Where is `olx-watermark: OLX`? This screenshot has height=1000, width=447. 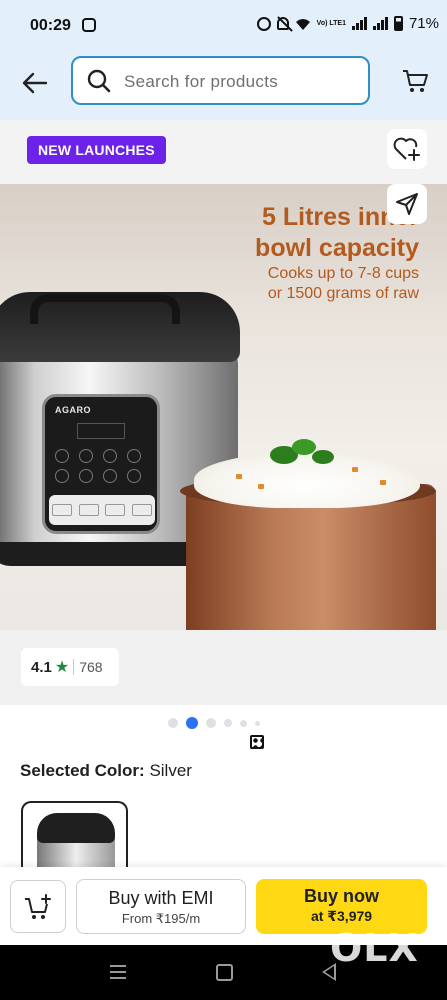
olx-watermark: OLX is located at coordinates (374, 948).